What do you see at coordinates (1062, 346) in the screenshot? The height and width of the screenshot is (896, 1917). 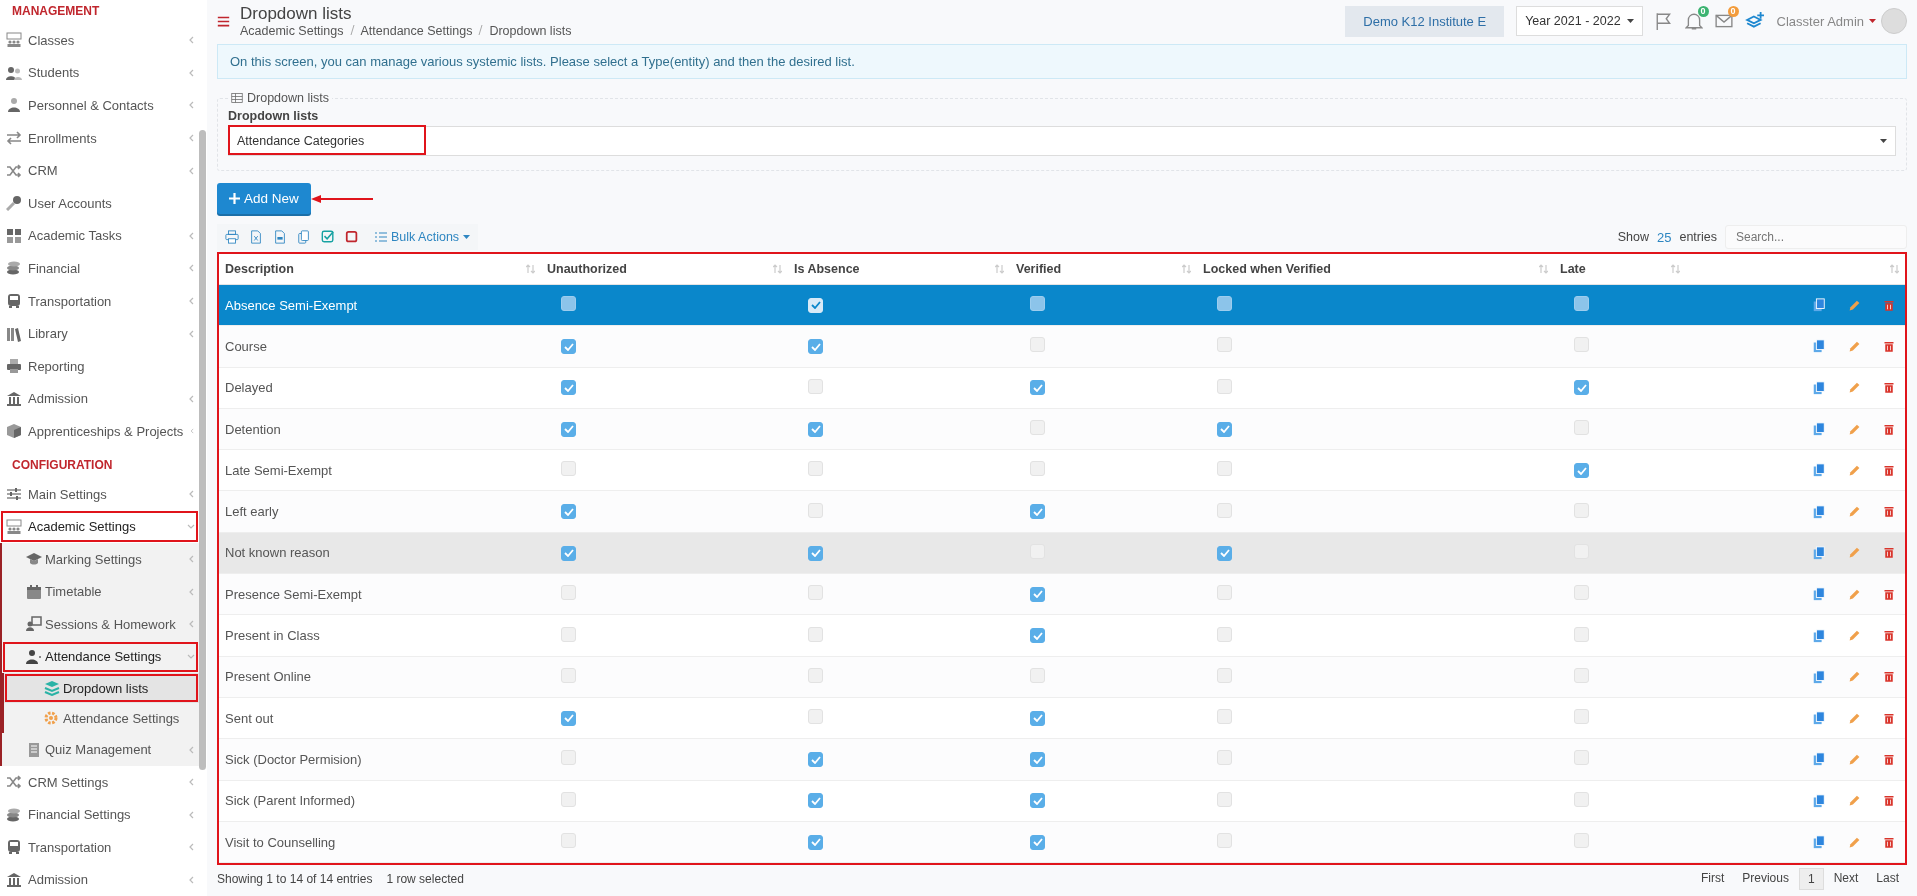 I see `table-row: Course` at bounding box center [1062, 346].